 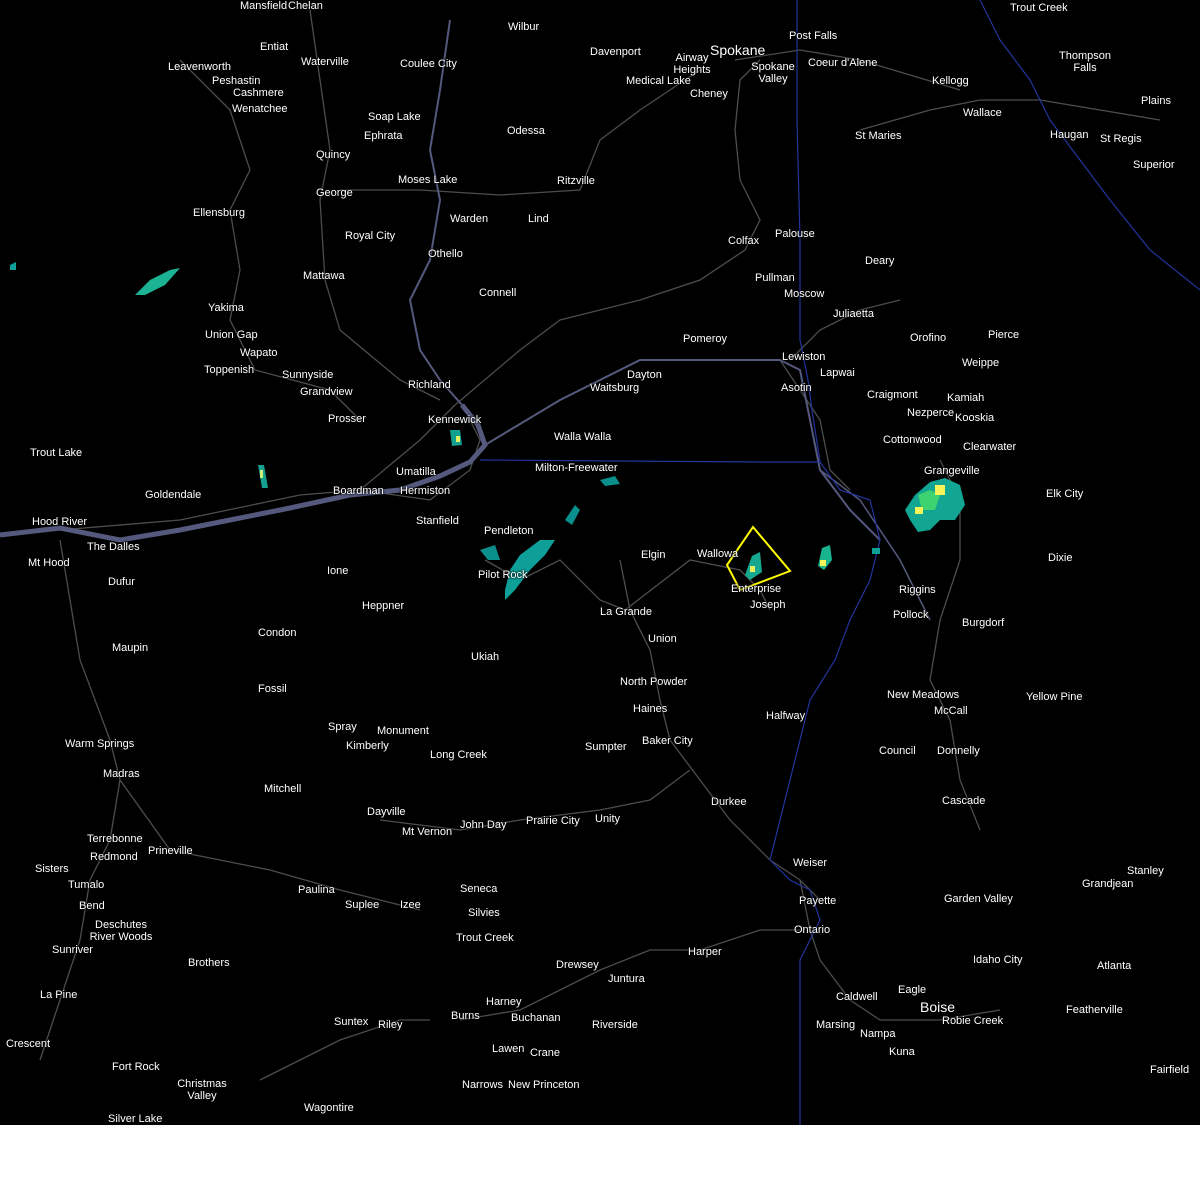 I want to click on place-label: Harney, so click(x=504, y=1002).